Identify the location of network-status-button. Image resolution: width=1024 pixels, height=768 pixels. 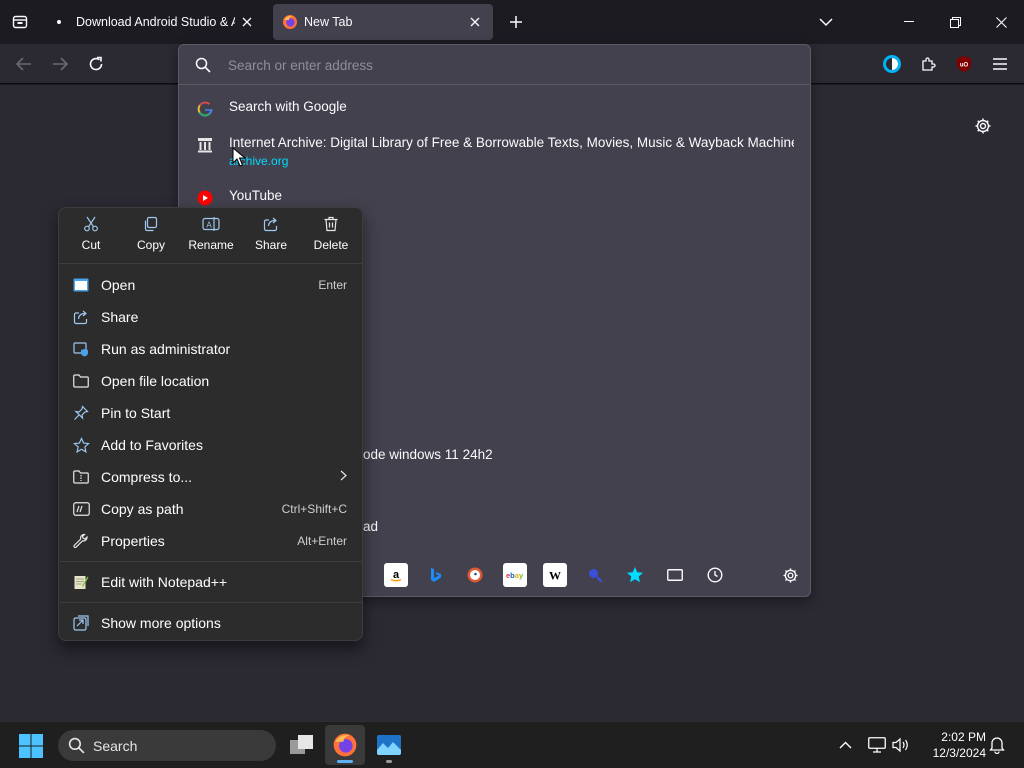
(877, 745).